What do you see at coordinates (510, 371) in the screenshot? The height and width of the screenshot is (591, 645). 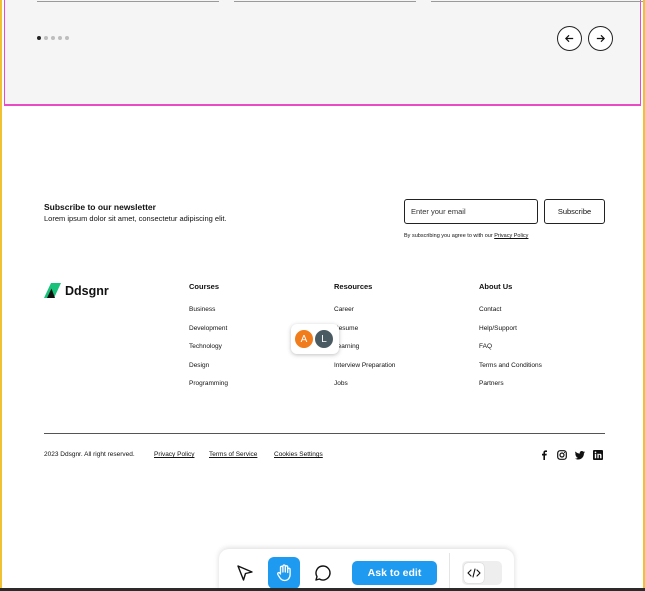 I see `footer-link: Terms and Conditions` at bounding box center [510, 371].